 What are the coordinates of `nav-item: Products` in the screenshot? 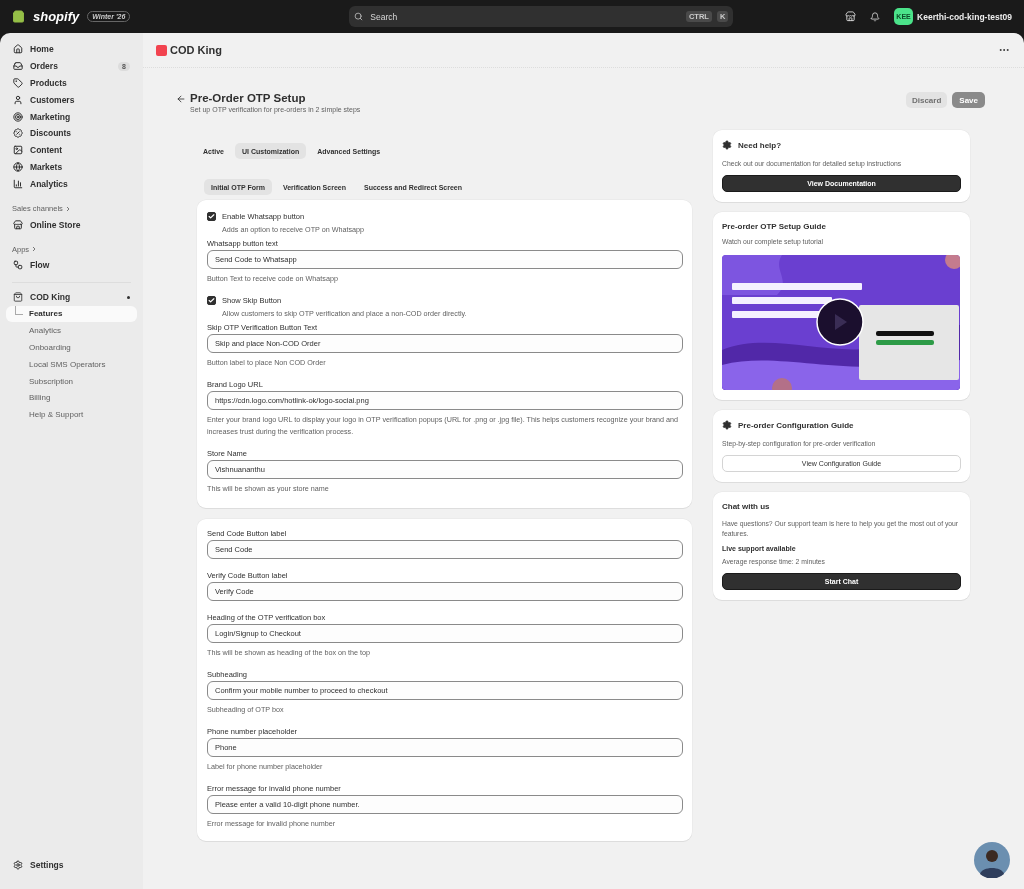 It's located at (71, 83).